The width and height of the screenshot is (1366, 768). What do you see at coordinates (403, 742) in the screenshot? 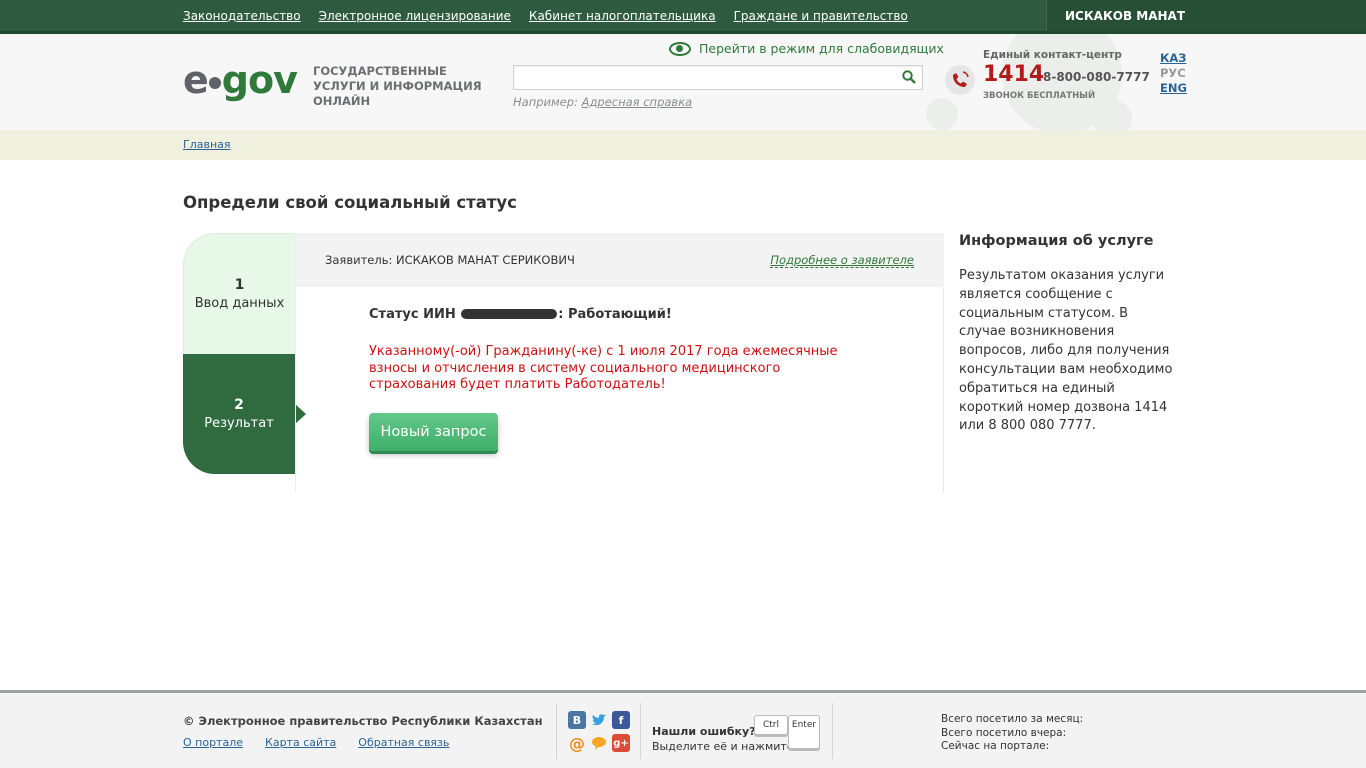
I see `footer-link-feedback: Обратная связь` at bounding box center [403, 742].